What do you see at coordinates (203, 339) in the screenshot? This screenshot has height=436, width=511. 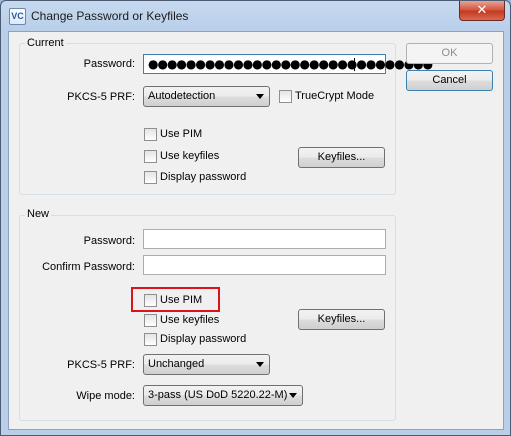 I see `new-display-password-label: Display password` at bounding box center [203, 339].